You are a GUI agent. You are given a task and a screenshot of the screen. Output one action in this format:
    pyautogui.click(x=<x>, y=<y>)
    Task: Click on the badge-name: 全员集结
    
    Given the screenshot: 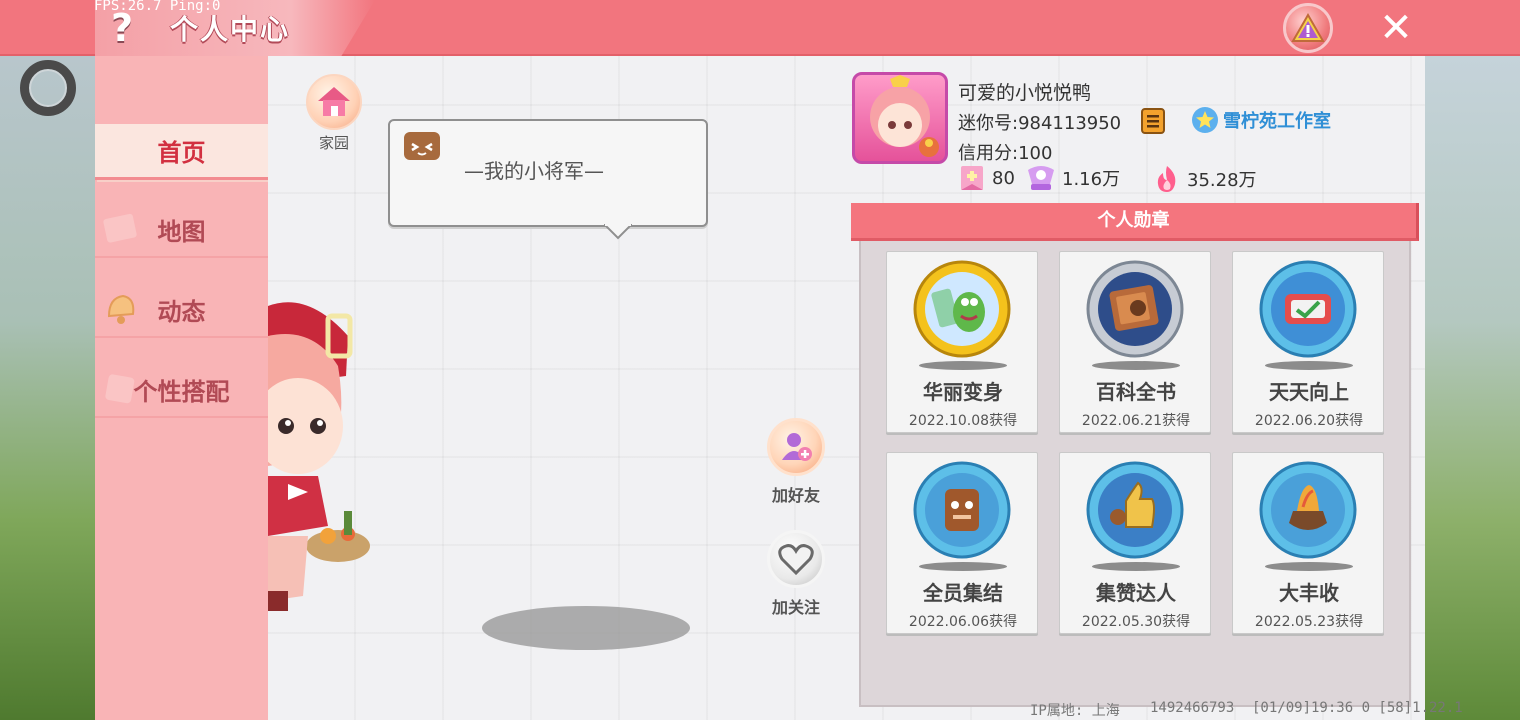 What is the action you would take?
    pyautogui.click(x=963, y=593)
    